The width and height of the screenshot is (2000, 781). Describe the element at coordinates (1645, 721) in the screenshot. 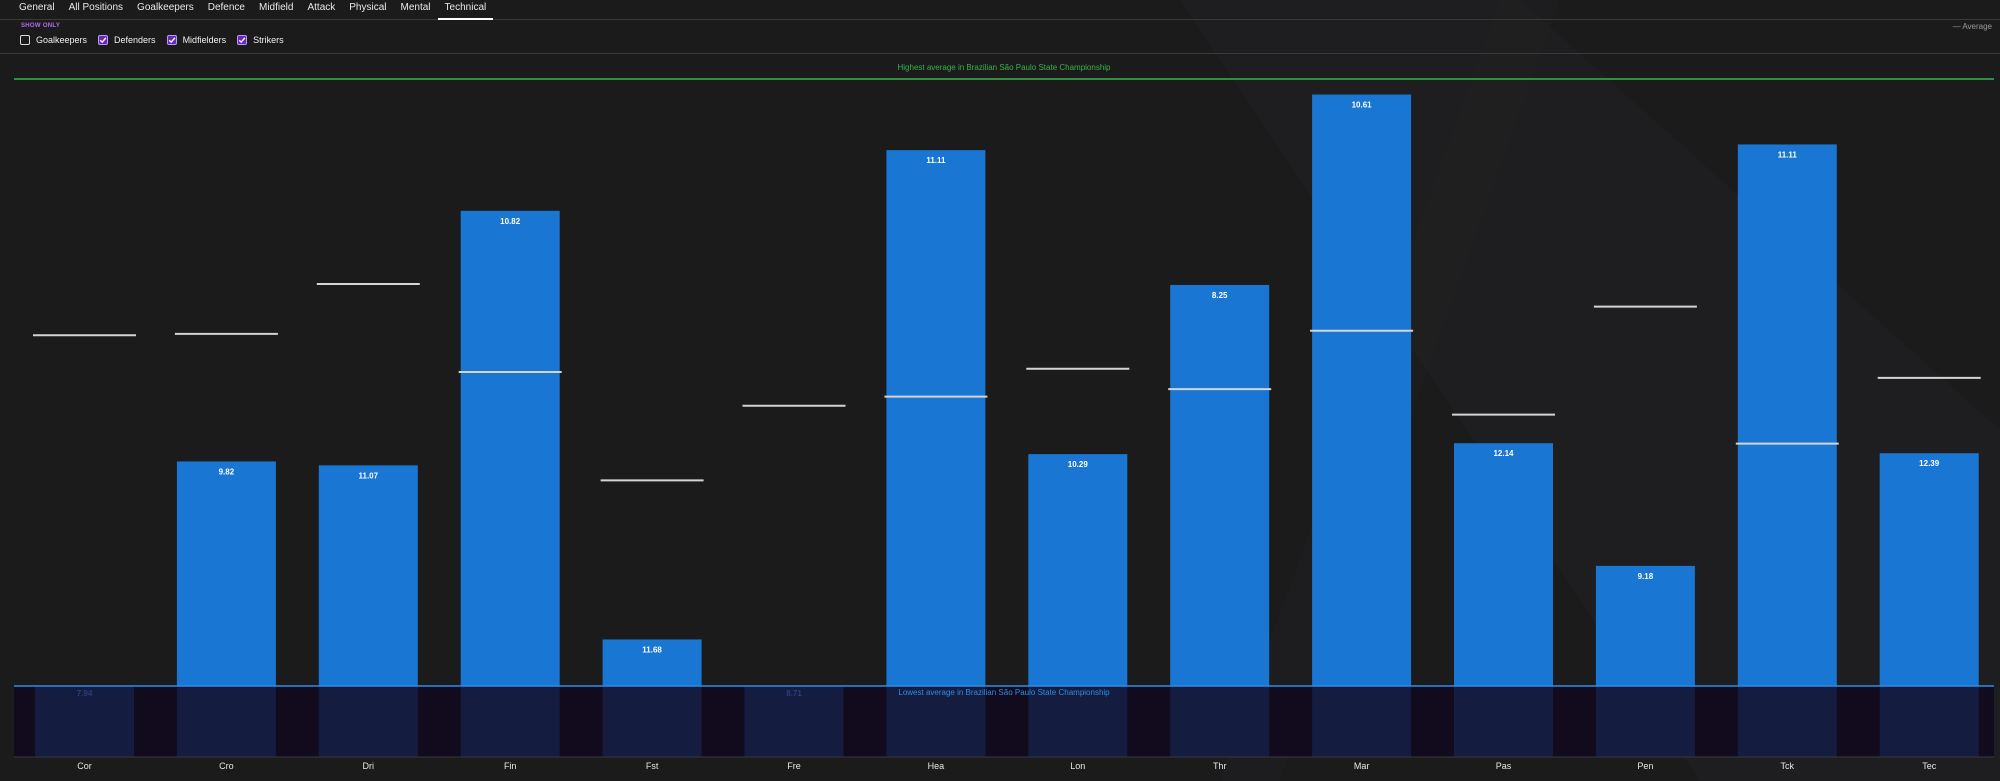

I see `bar-below-pen` at that location.